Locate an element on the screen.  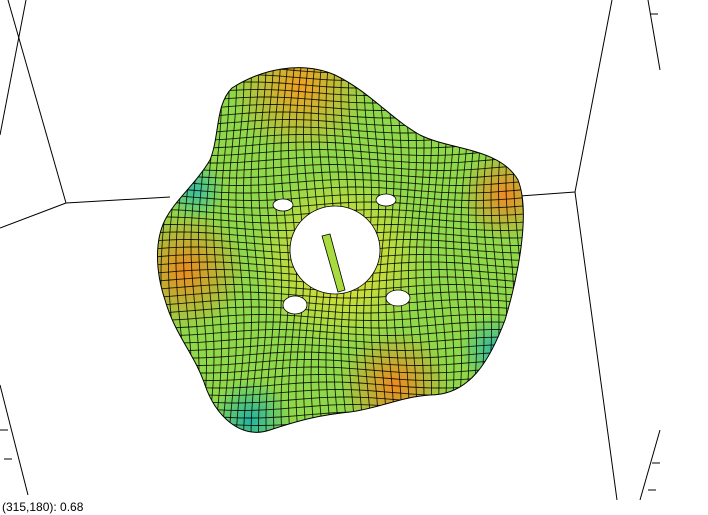
readout-value: 0.68 is located at coordinates (72, 507).